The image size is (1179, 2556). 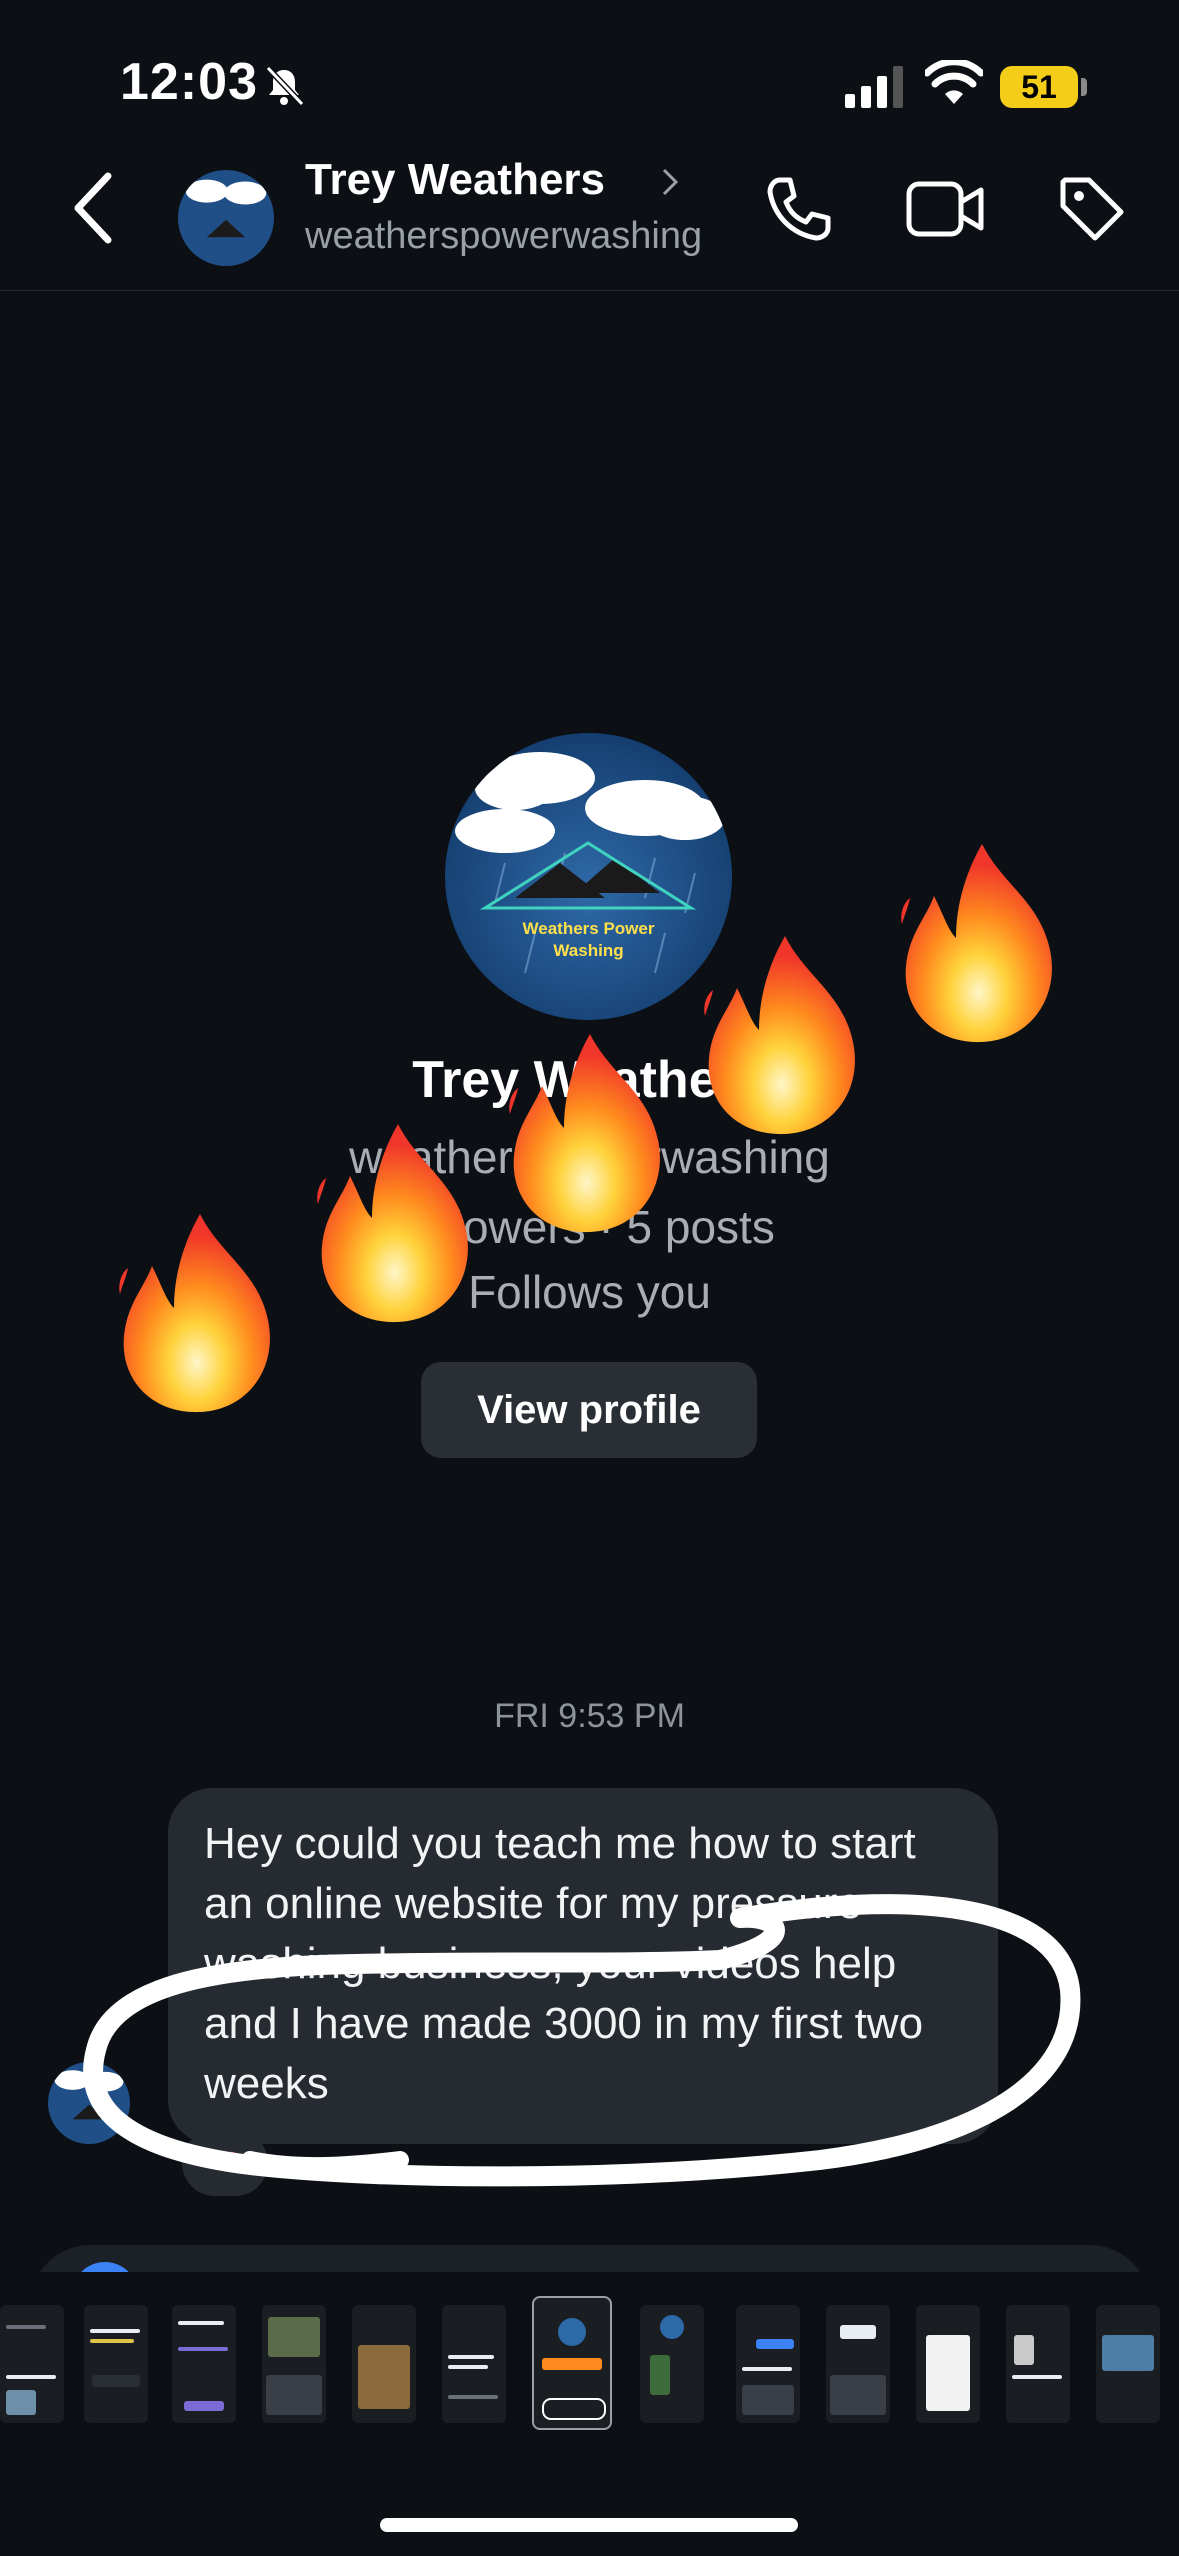 What do you see at coordinates (799, 209) in the screenshot?
I see `phone-icon` at bounding box center [799, 209].